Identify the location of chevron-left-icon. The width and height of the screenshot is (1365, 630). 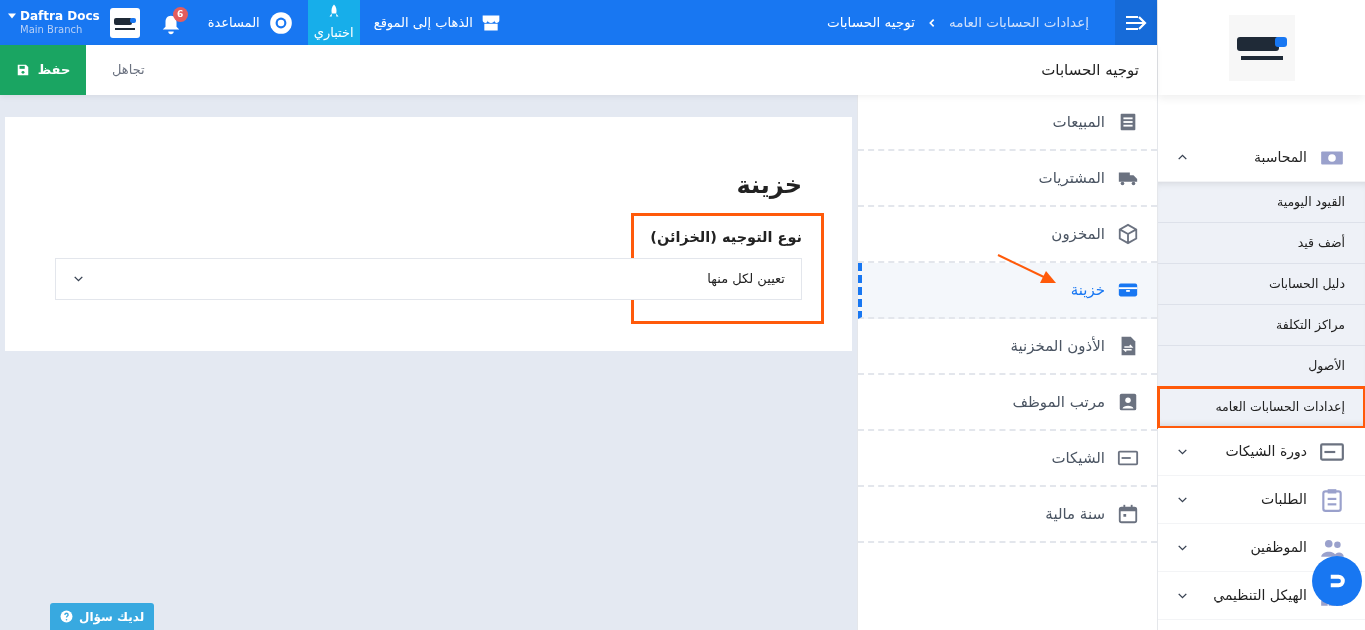
(932, 22).